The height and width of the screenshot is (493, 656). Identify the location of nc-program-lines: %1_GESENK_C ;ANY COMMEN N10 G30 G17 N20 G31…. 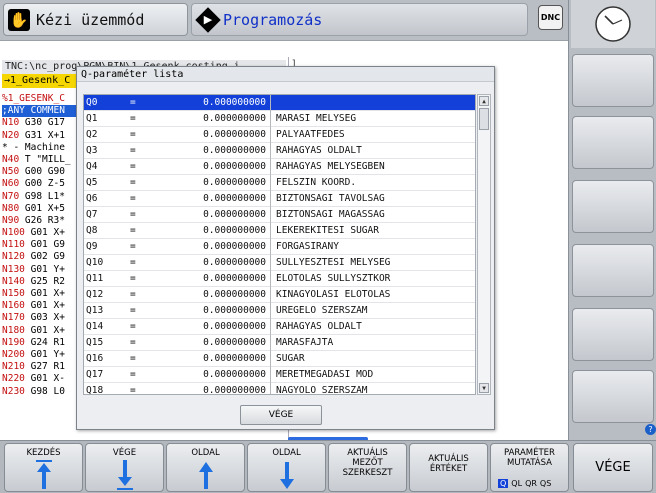
(42, 245).